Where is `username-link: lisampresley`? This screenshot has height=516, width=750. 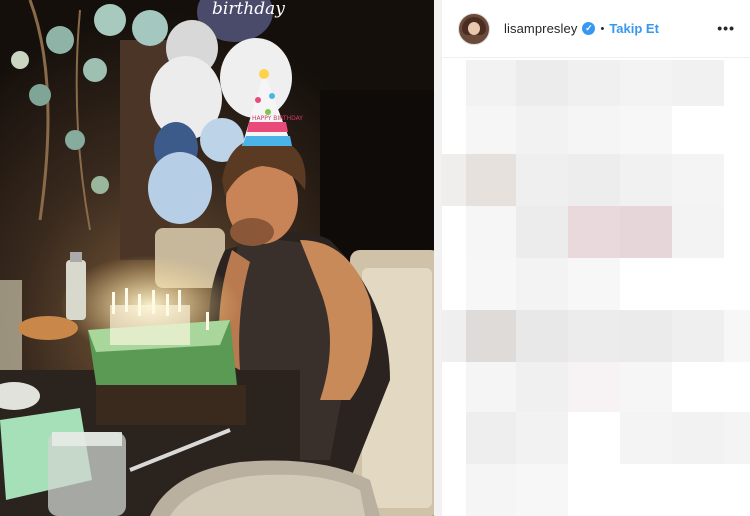
username-link: lisampresley is located at coordinates (540, 28).